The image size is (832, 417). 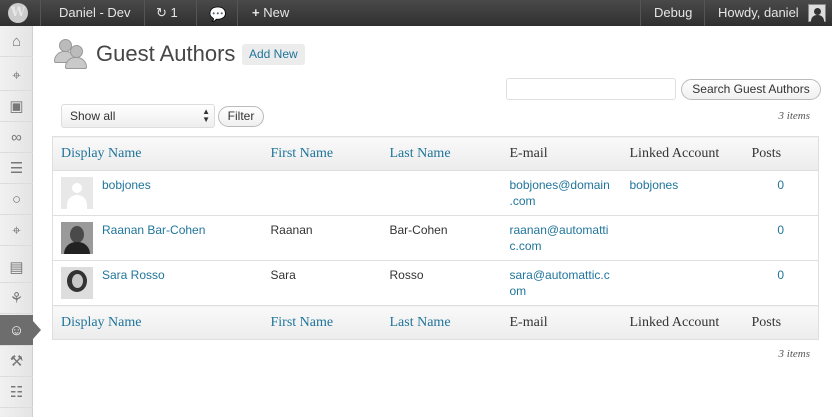 What do you see at coordinates (217, 14) in the screenshot?
I see `comments-icon: 💬` at bounding box center [217, 14].